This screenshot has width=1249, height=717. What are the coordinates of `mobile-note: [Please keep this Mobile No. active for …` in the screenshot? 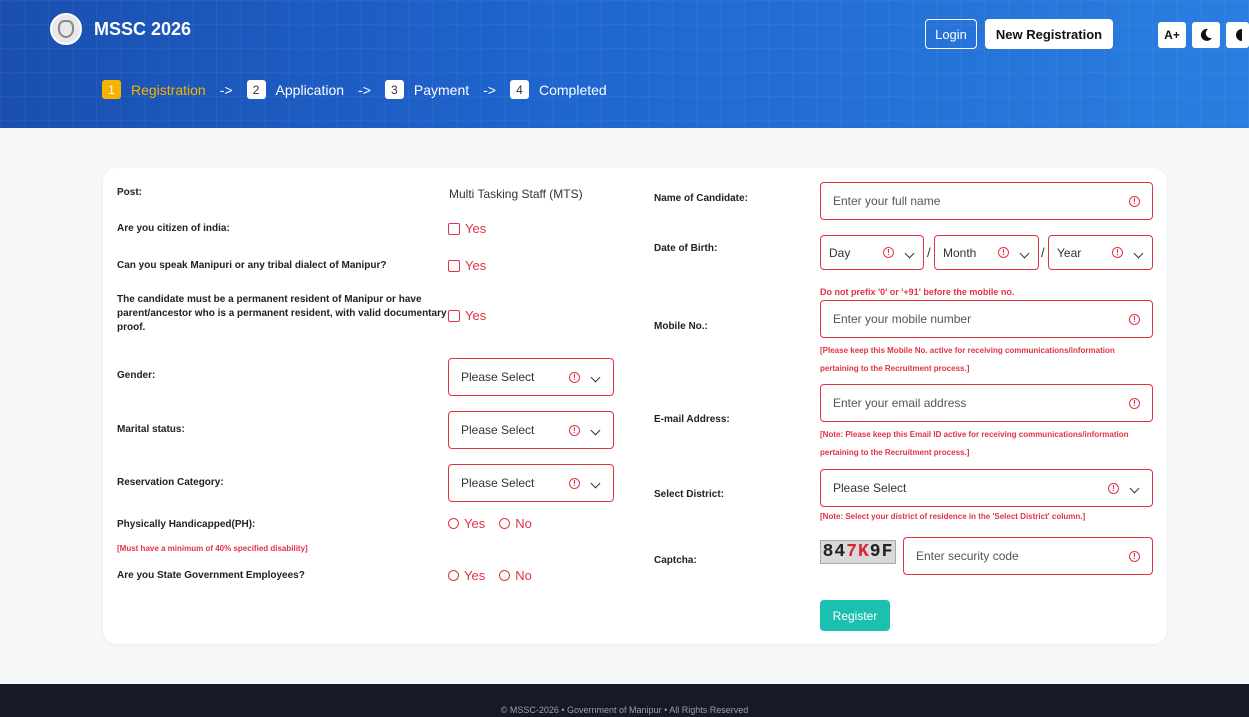 It's located at (967, 359).